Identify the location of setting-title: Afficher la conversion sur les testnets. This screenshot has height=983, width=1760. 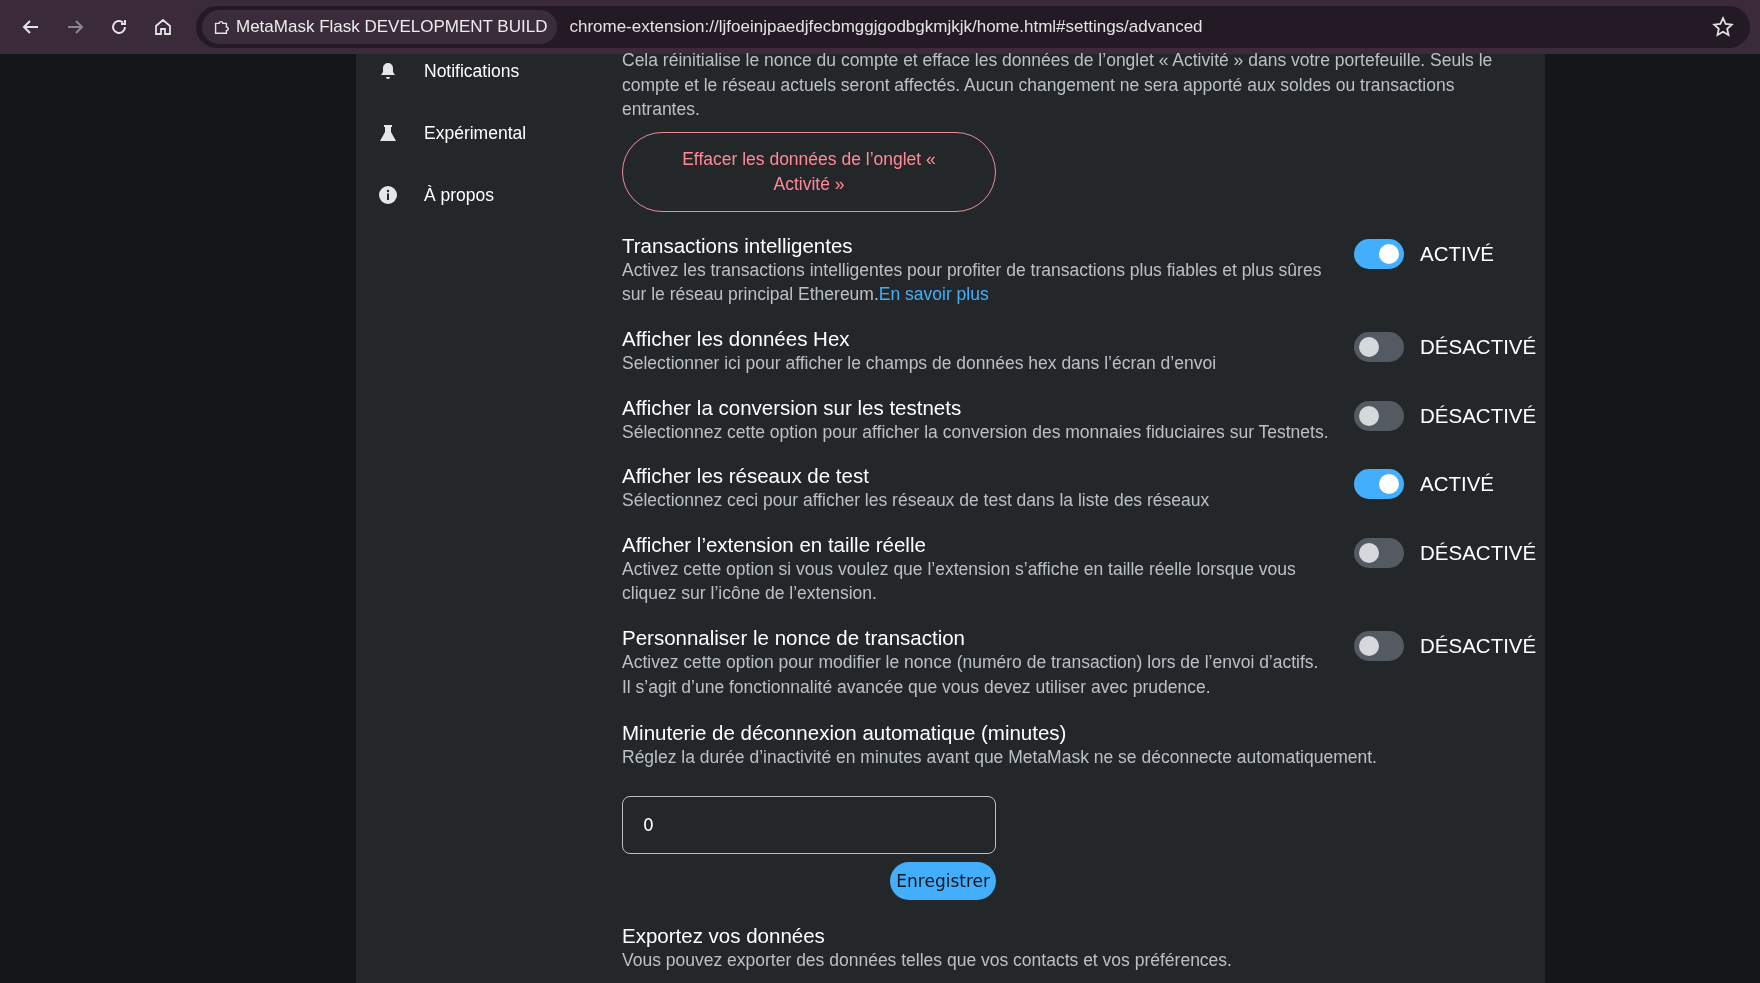
(792, 407).